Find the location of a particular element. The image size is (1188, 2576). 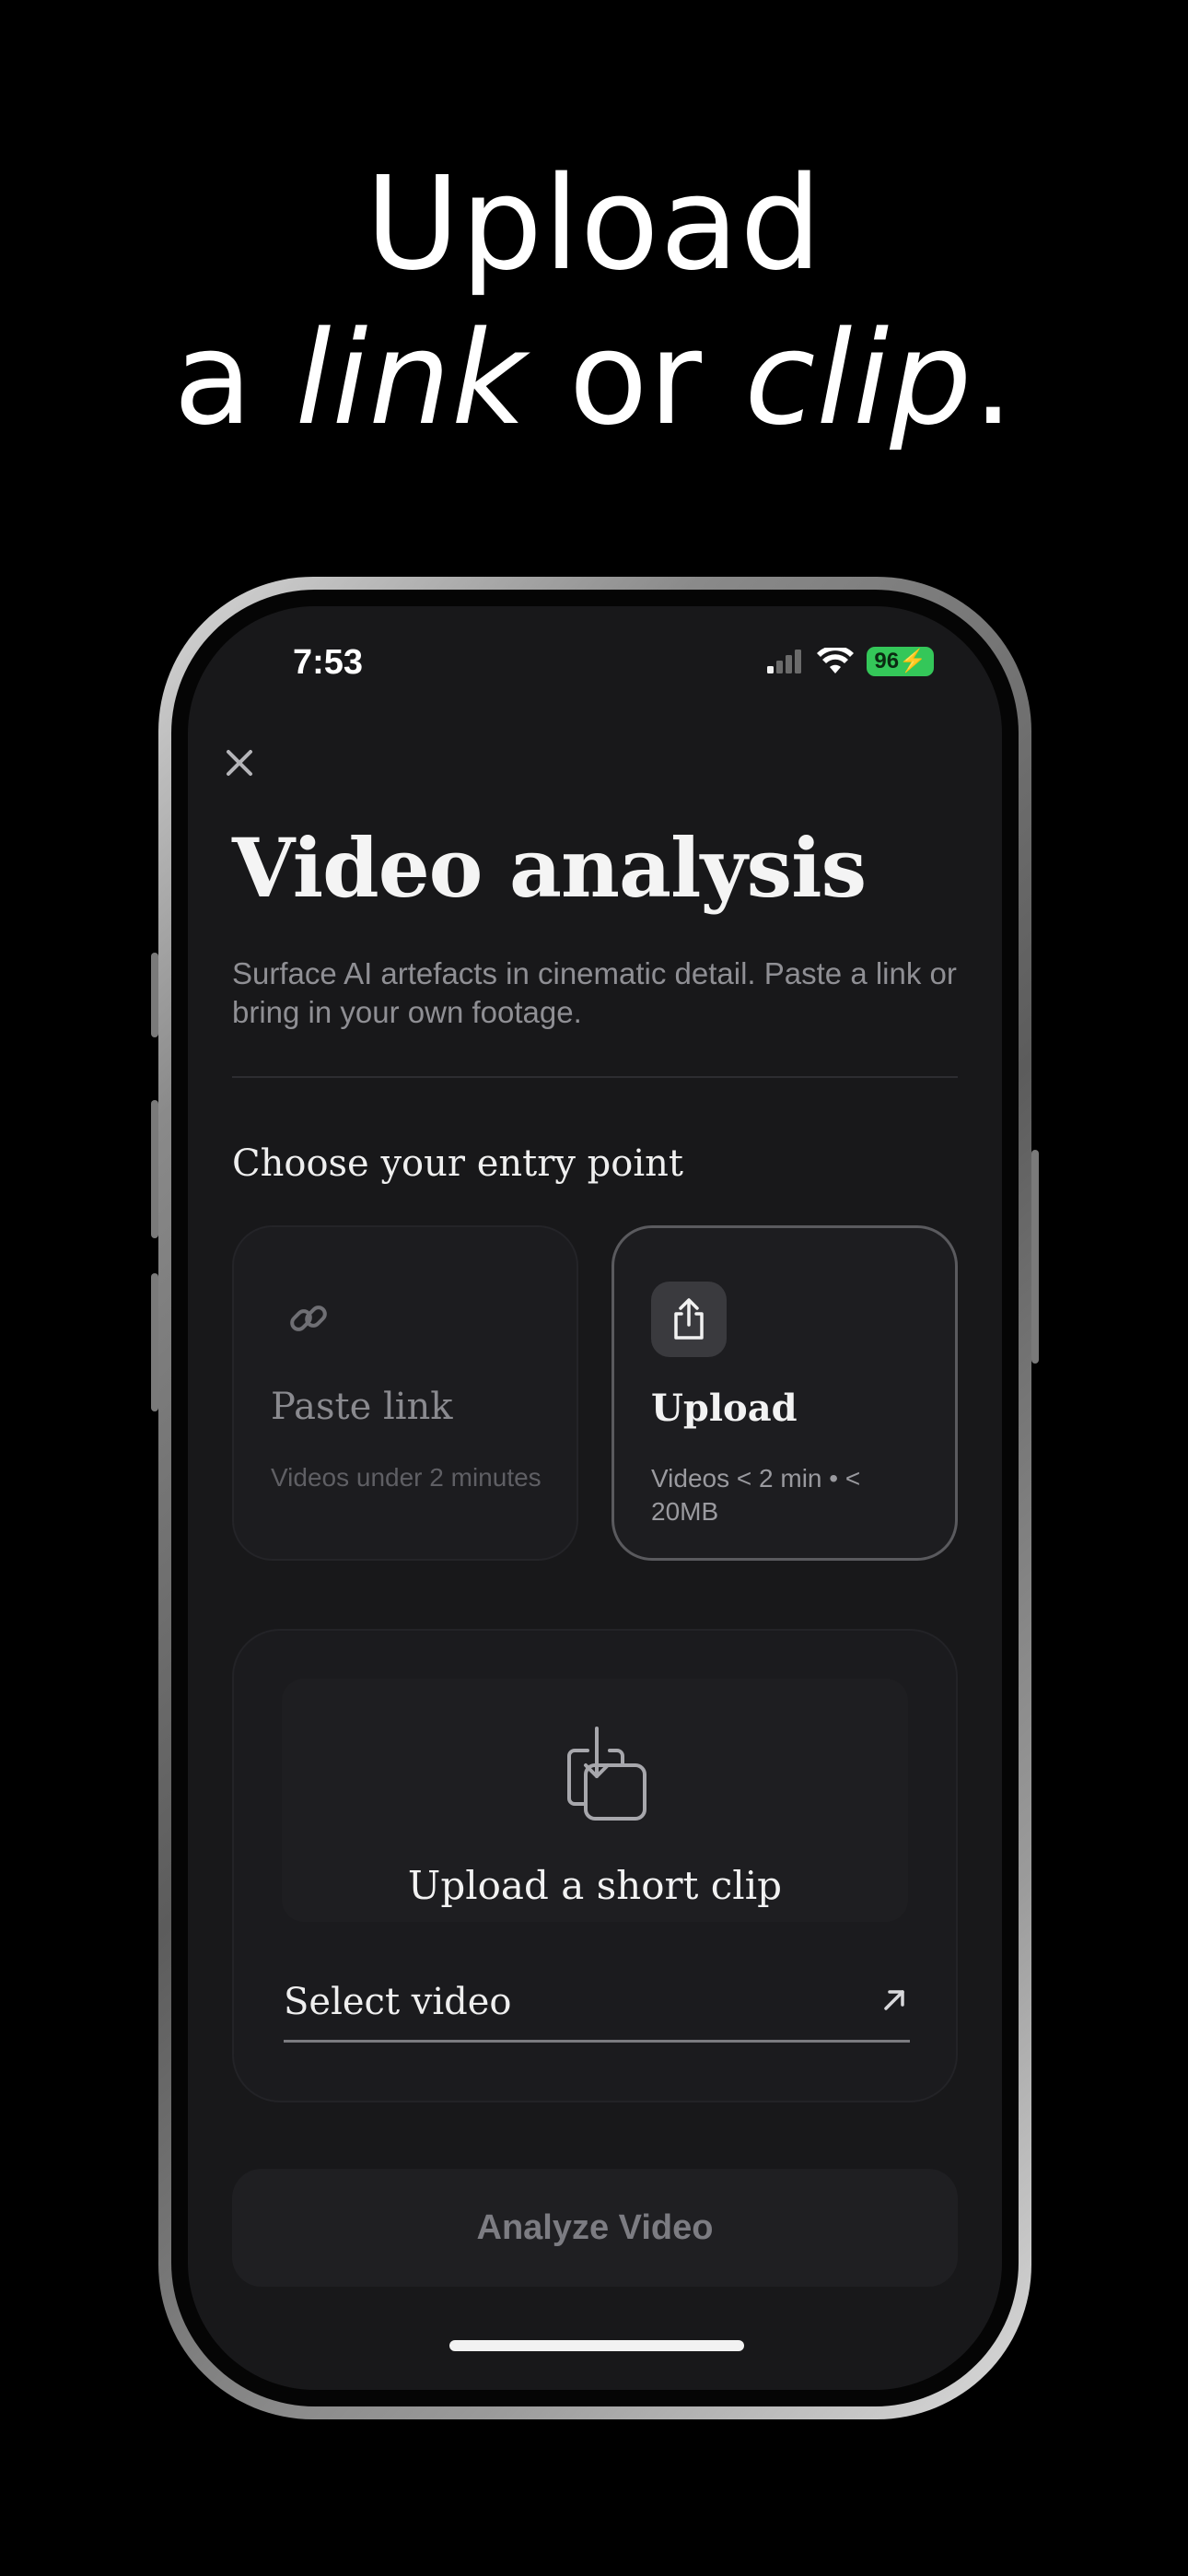

paste-link-card: Paste link Videos under 2 minutes is located at coordinates (405, 1393).